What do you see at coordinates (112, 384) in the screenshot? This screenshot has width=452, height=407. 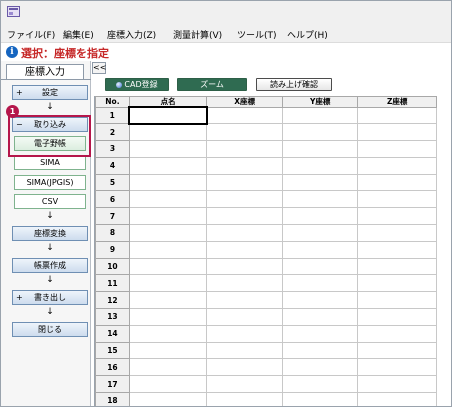 I see `row-number: 17` at bounding box center [112, 384].